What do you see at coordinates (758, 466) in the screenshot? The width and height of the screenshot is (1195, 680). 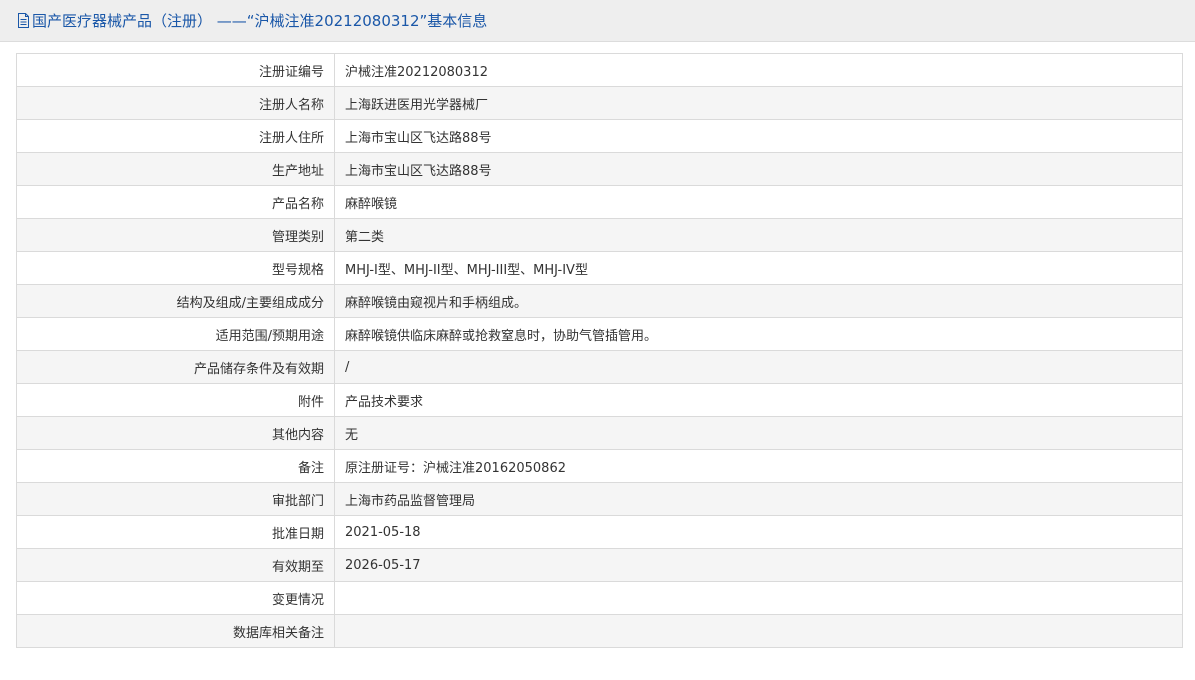 I see `row-value: 原注册证号：沪械注准20162050862` at bounding box center [758, 466].